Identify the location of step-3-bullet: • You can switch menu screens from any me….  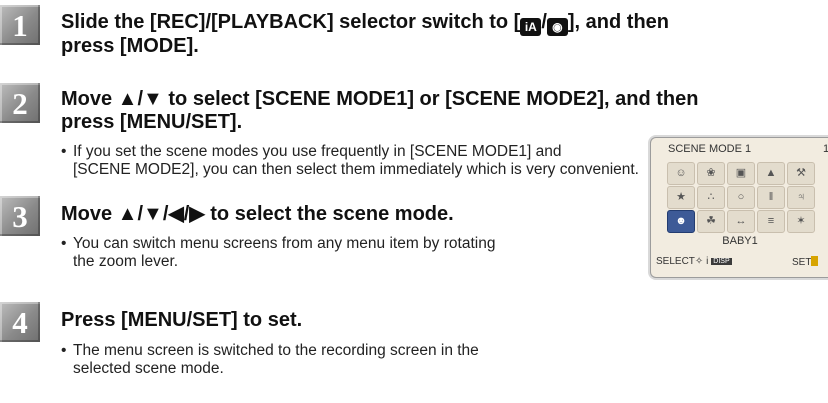
(278, 244).